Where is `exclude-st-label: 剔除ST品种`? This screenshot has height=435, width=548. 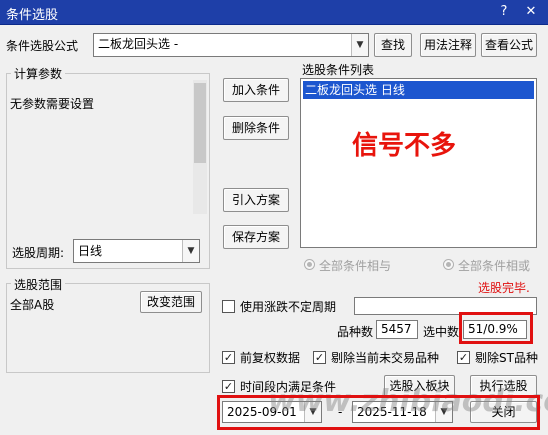 exclude-st-label: 剔除ST品种 is located at coordinates (506, 358).